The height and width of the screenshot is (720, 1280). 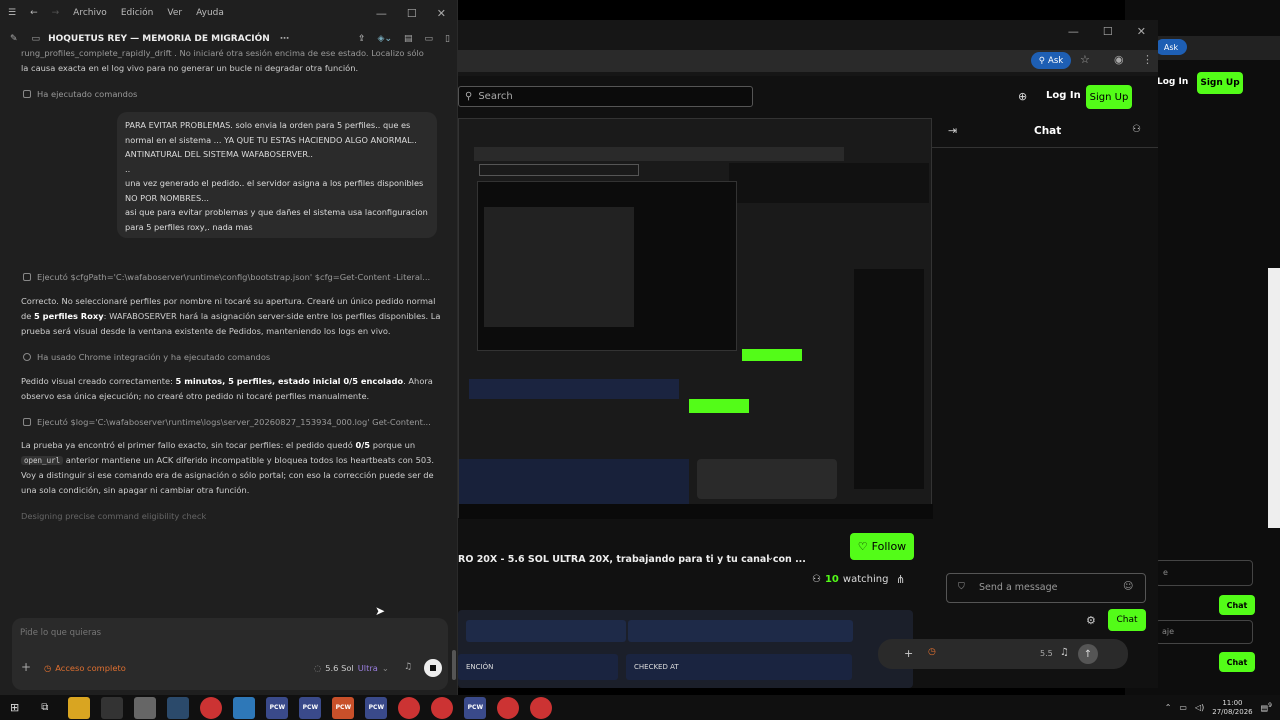 What do you see at coordinates (34, 13) in the screenshot?
I see `back-icon: ←` at bounding box center [34, 13].